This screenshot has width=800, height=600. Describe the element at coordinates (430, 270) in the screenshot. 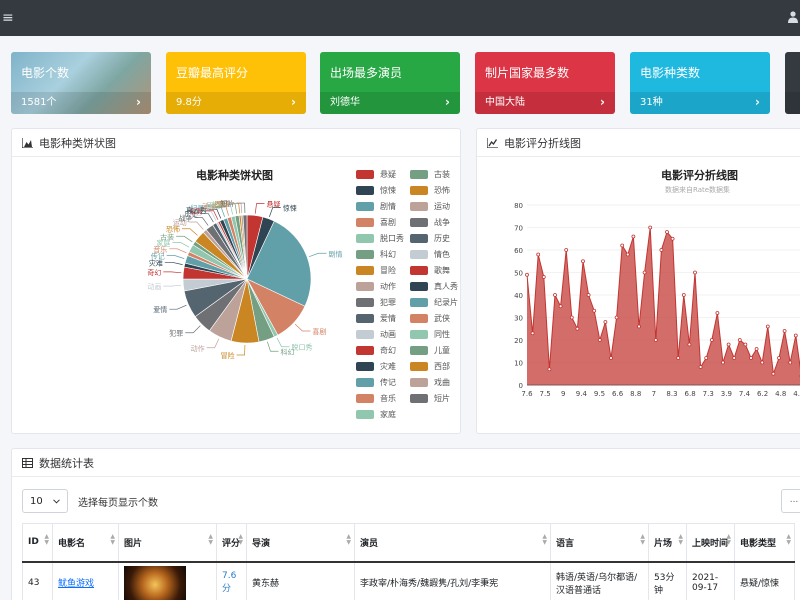

I see `legend-item: 歌舞` at that location.